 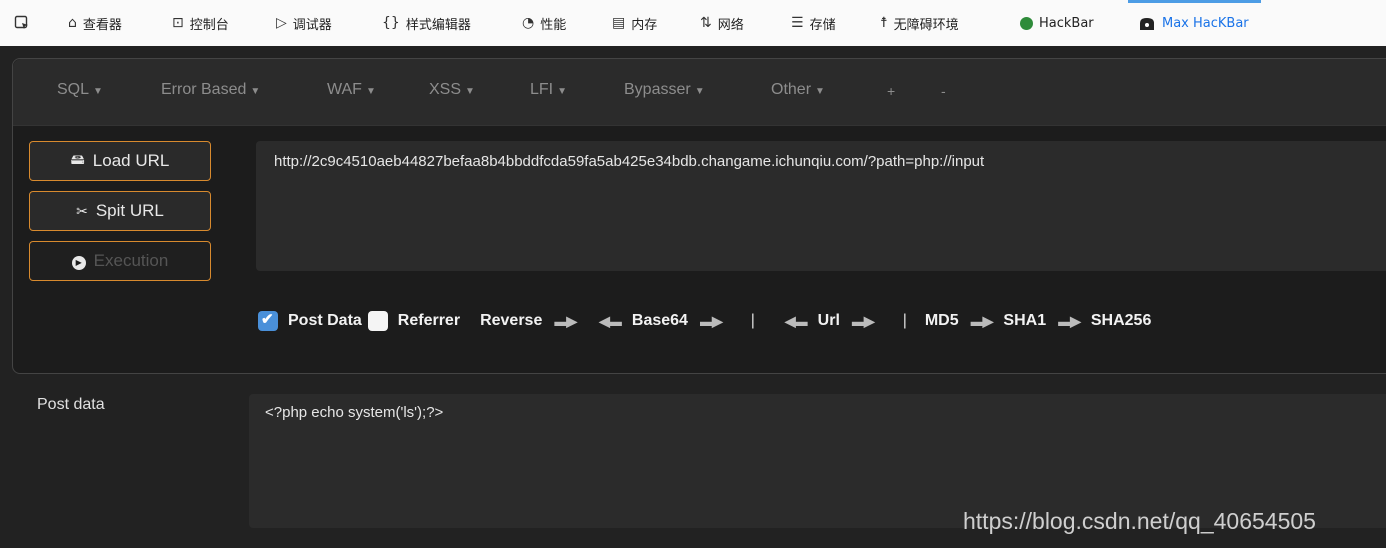 I want to click on post-data-checkbox, so click(x=268, y=320).